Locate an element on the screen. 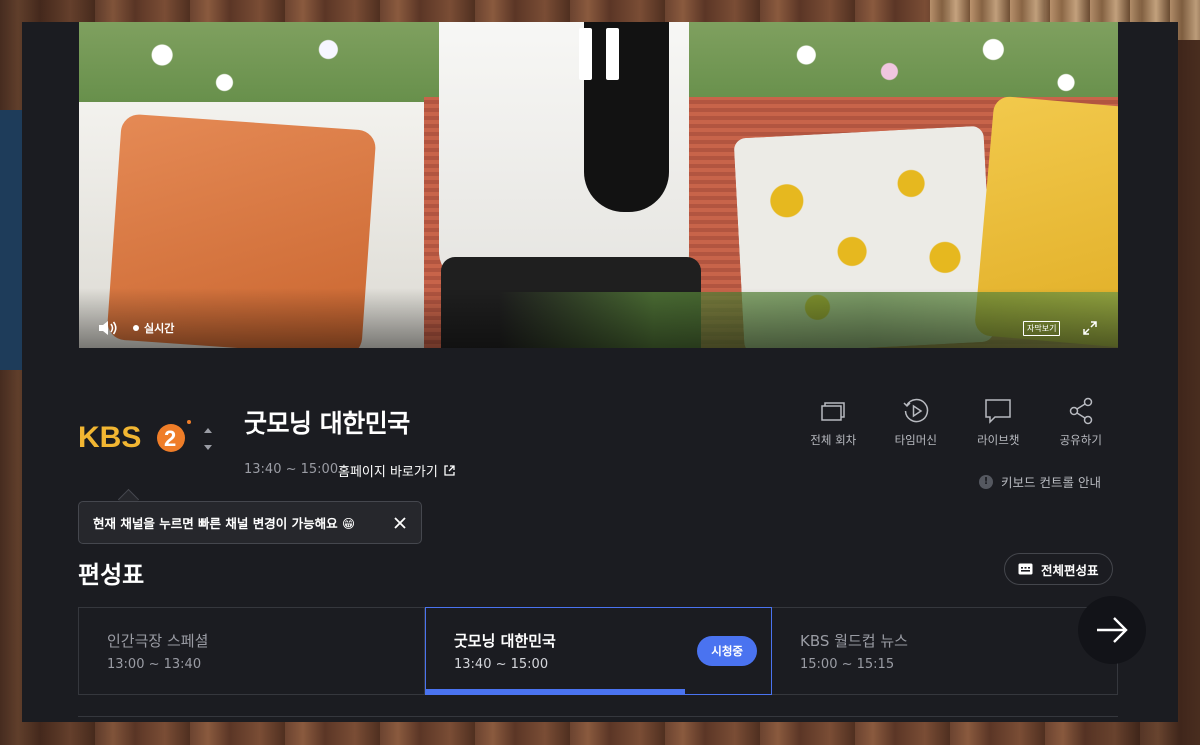 The width and height of the screenshot is (1200, 745). livechat-label: 라이브챗 is located at coordinates (998, 440).